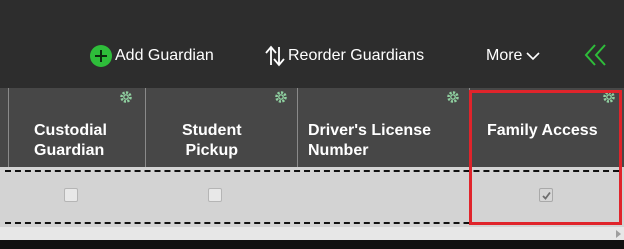 This screenshot has width=624, height=249. Describe the element at coordinates (312, 223) in the screenshot. I see `row-focus-border-bottom` at that location.